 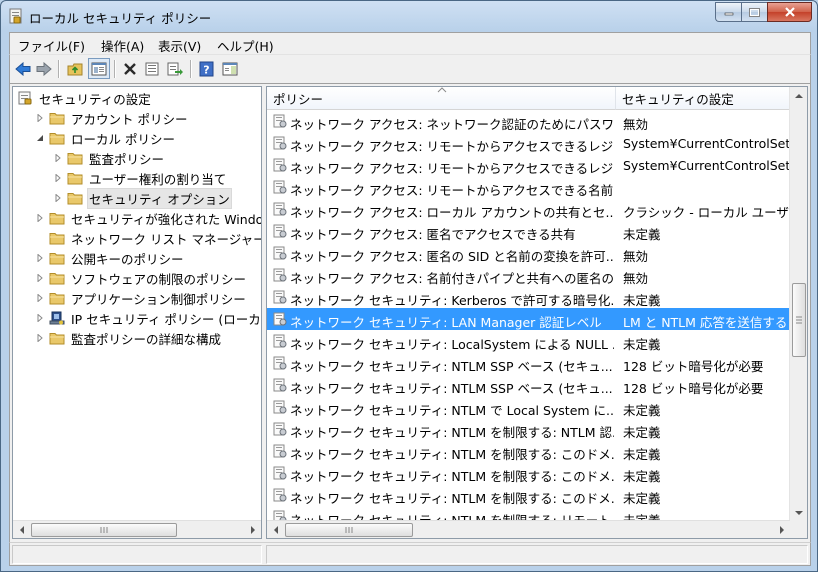 I want to click on column-header-policy-label: ポリシー, so click(x=298, y=99).